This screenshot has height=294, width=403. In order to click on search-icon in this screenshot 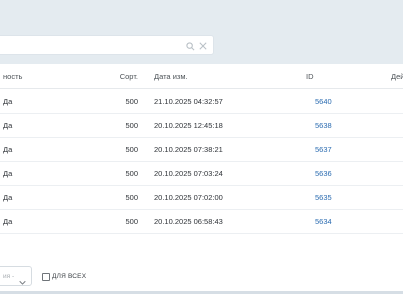, I will do `click(190, 46)`.